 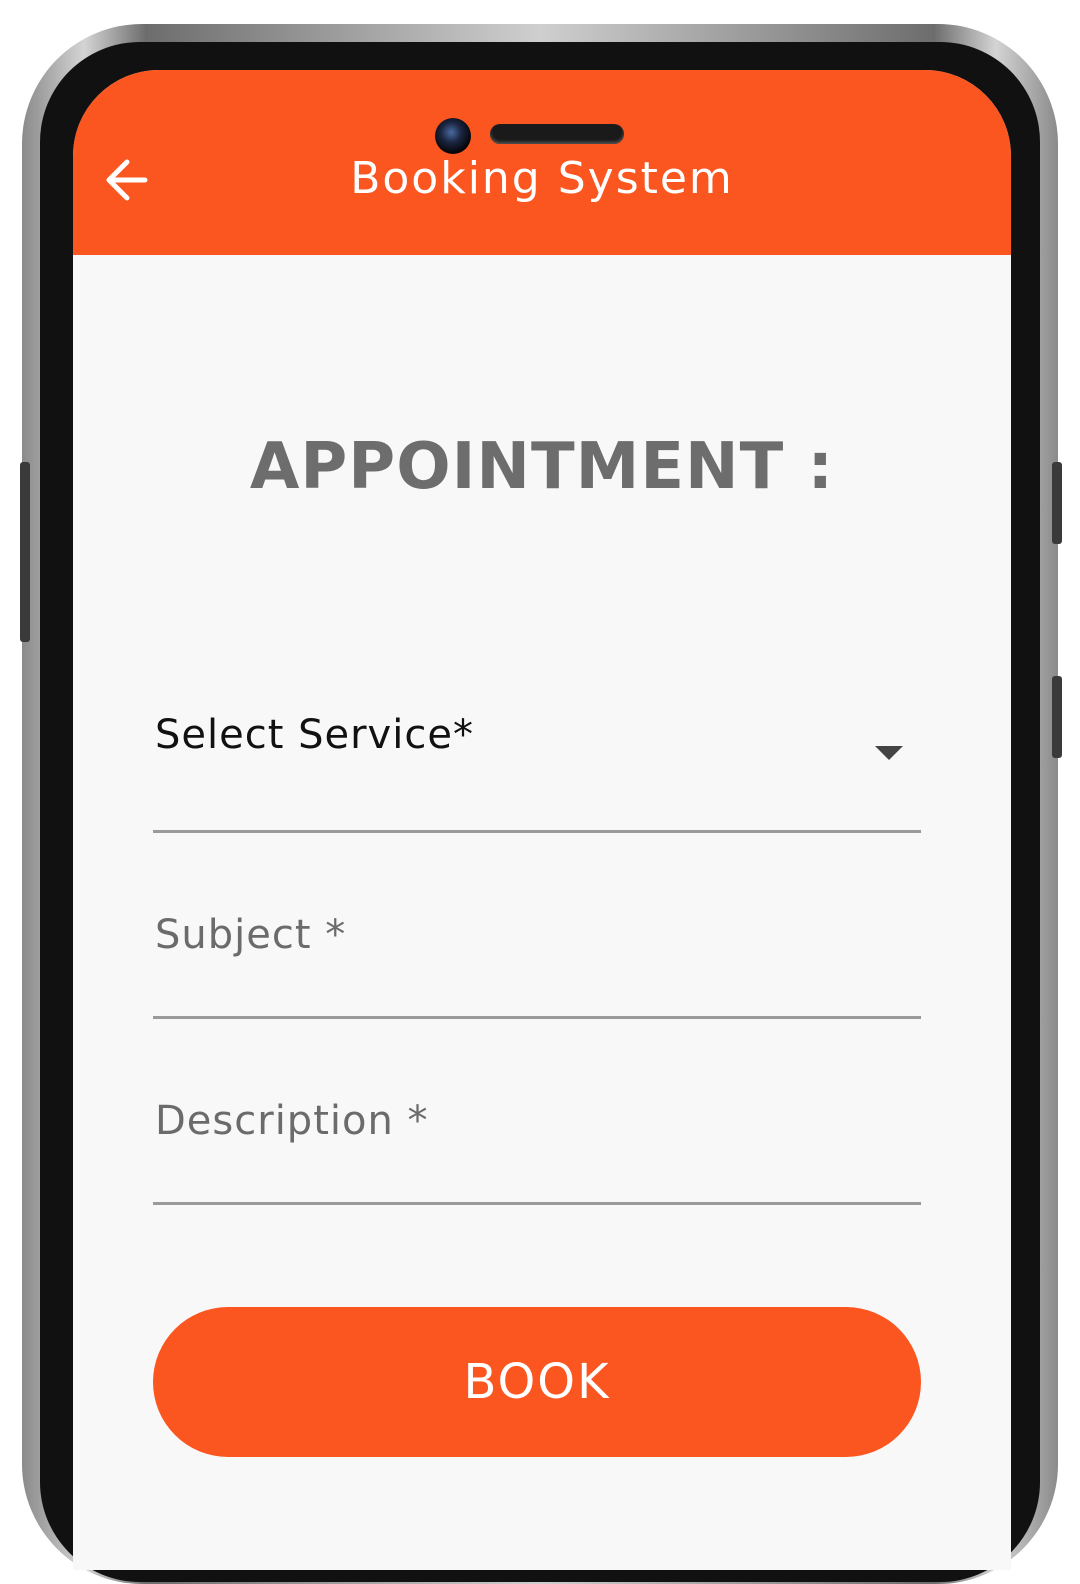 I want to click on app-bar: Booking System, so click(x=542, y=162).